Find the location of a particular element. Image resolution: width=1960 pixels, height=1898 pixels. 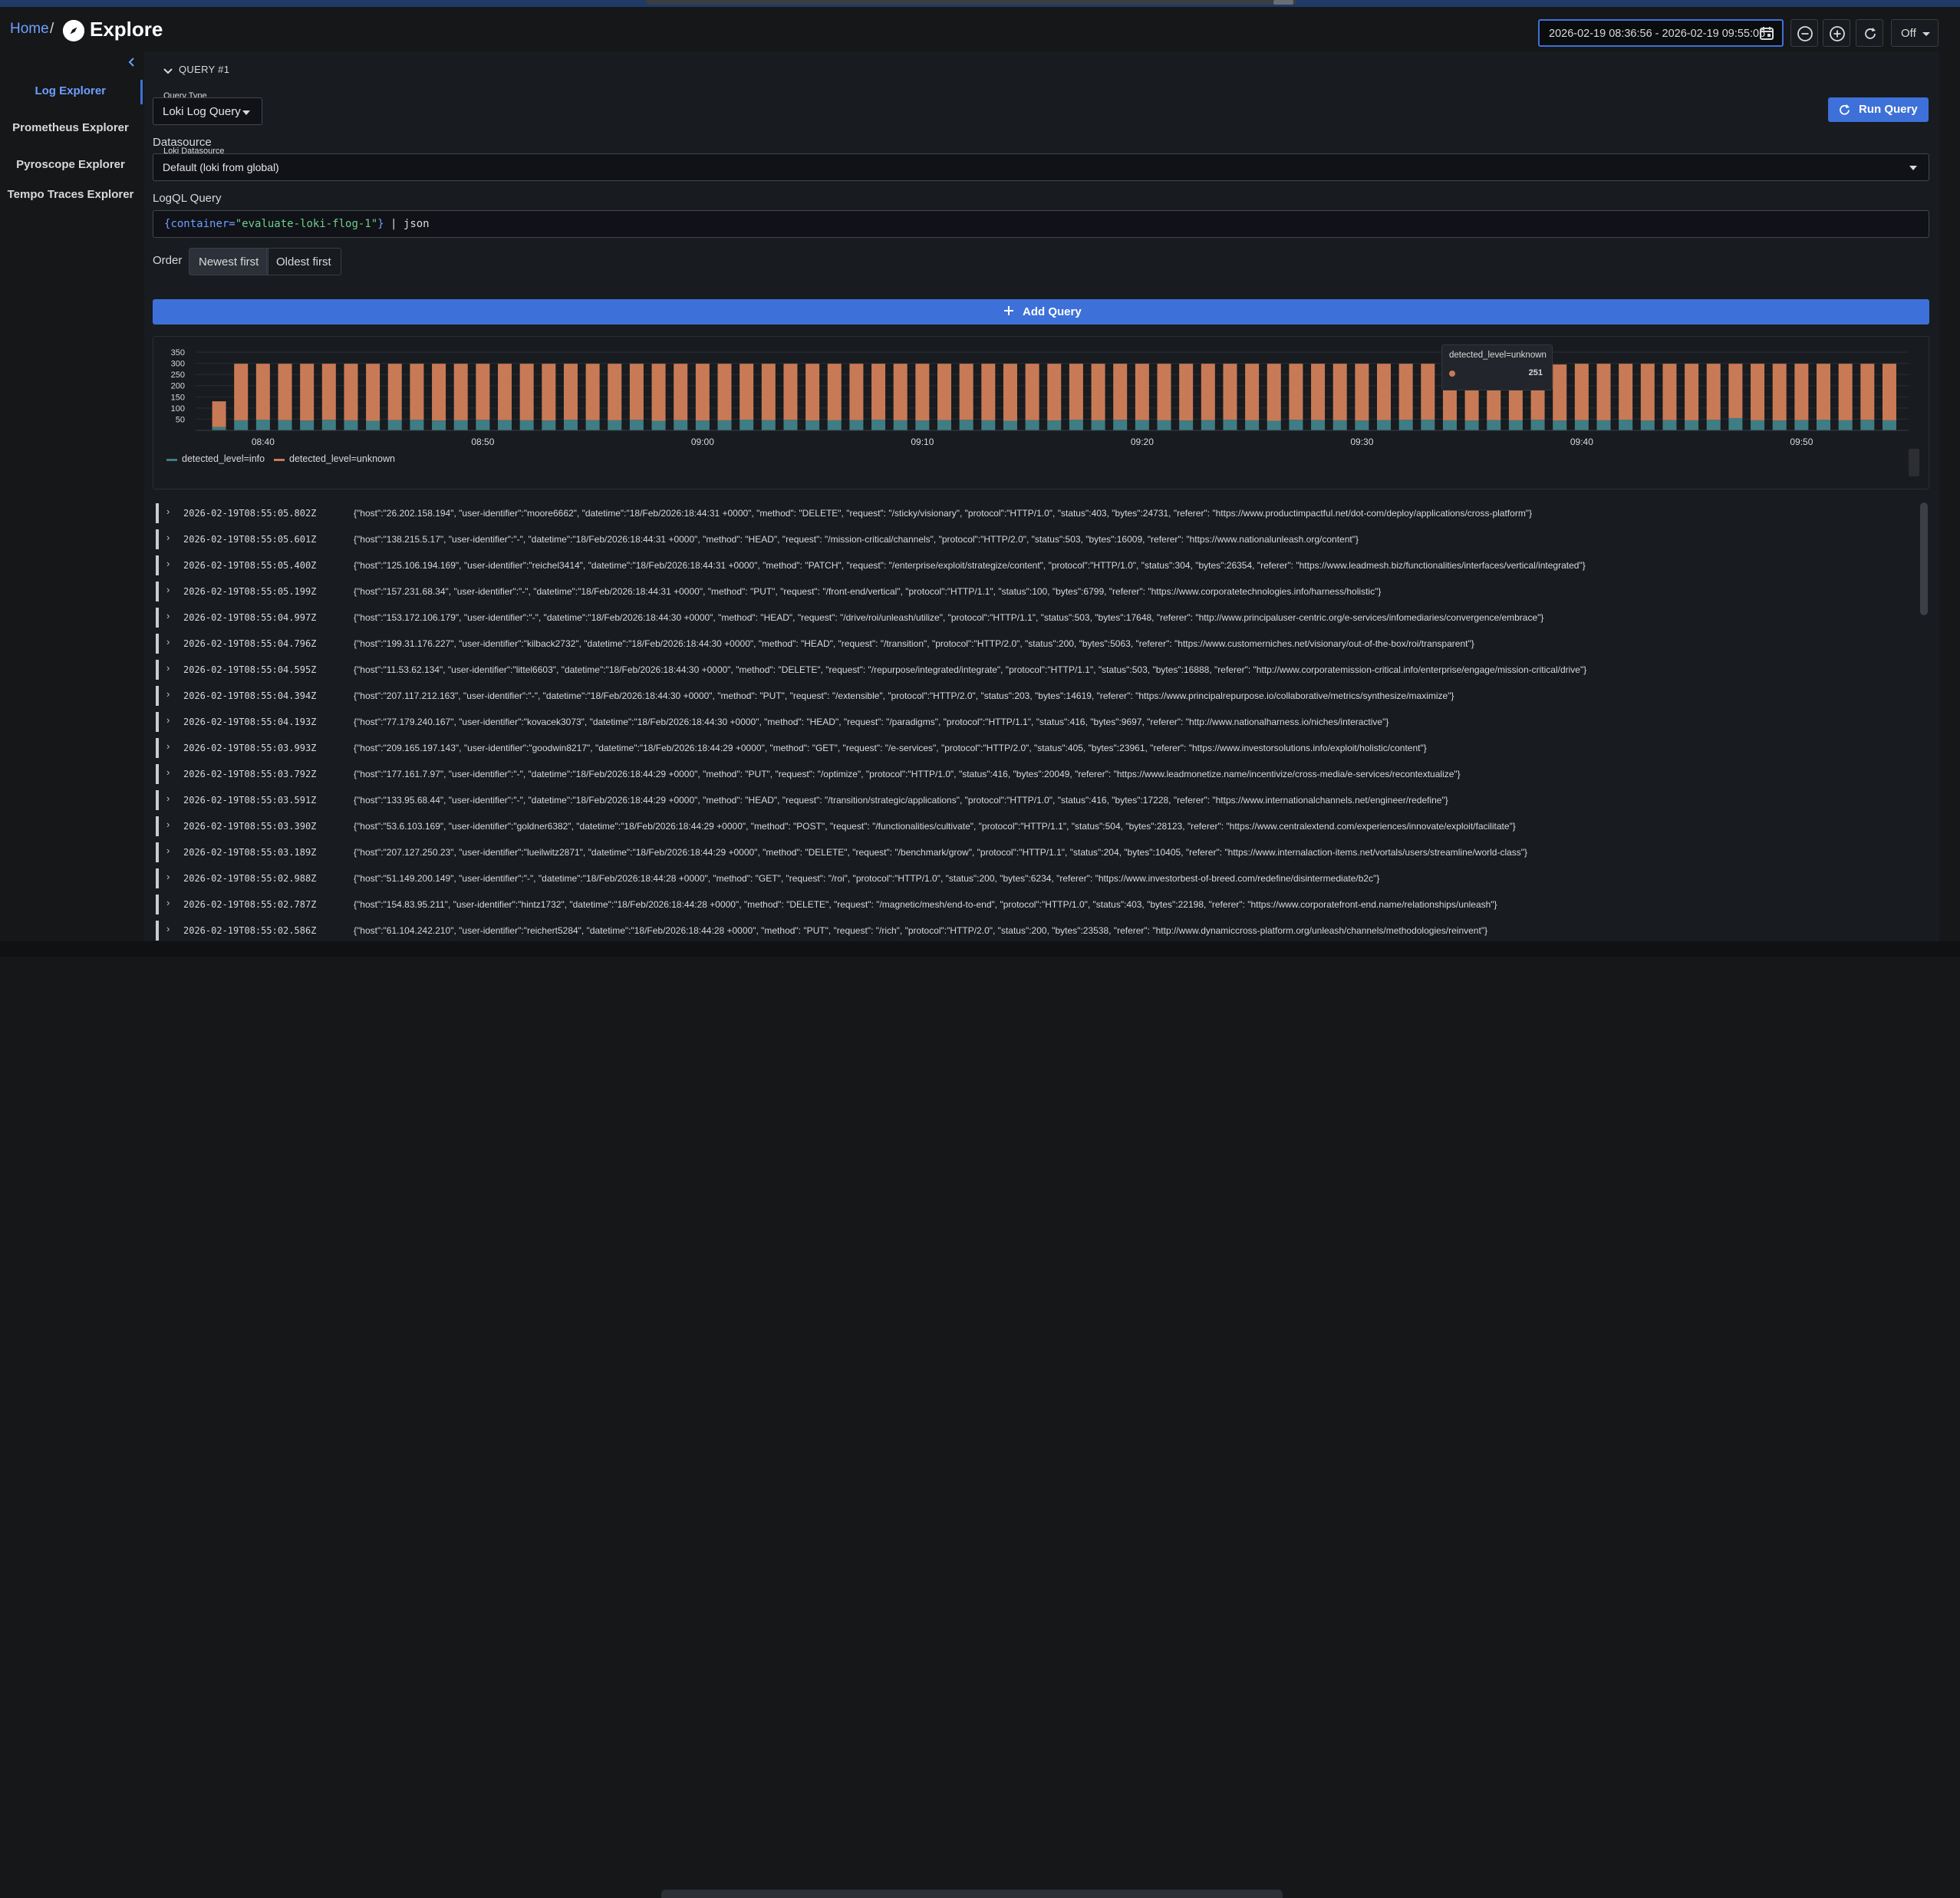

sidebar-item-log-explorer: Log Explorer is located at coordinates (53, 90).